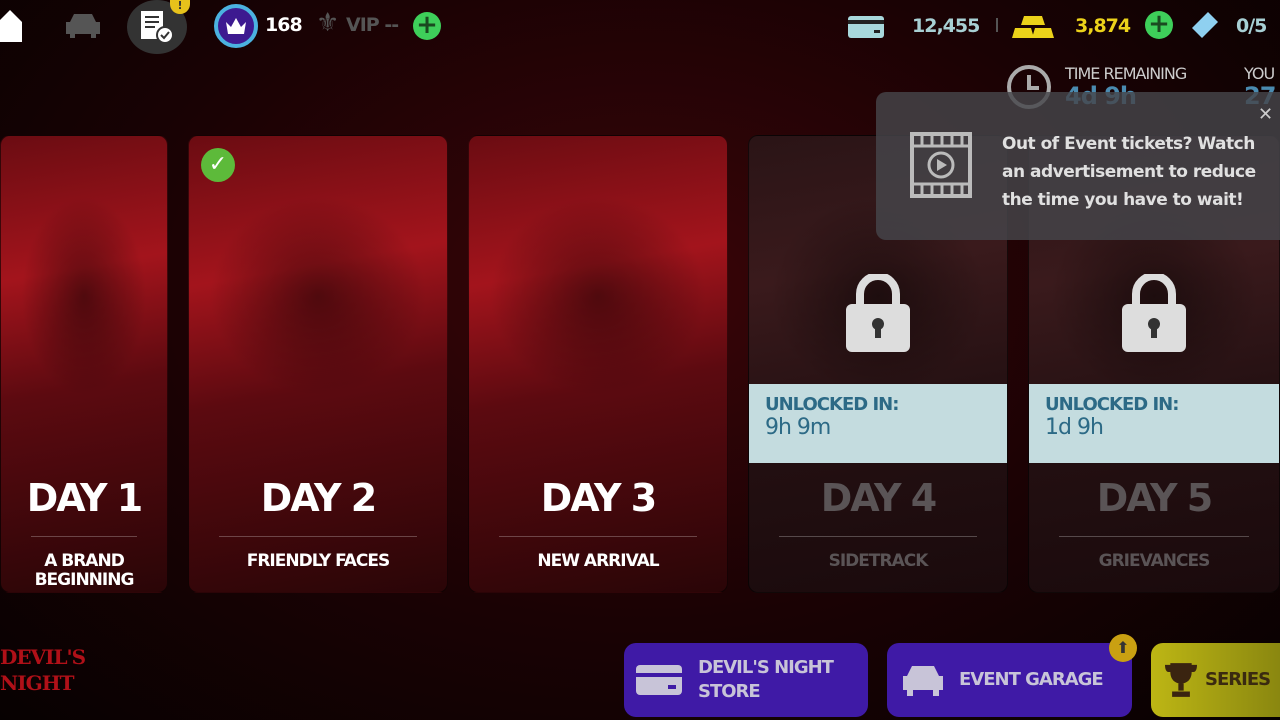 The height and width of the screenshot is (720, 1280). Describe the element at coordinates (218, 165) in the screenshot. I see `completed-check-icon: ✓` at that location.